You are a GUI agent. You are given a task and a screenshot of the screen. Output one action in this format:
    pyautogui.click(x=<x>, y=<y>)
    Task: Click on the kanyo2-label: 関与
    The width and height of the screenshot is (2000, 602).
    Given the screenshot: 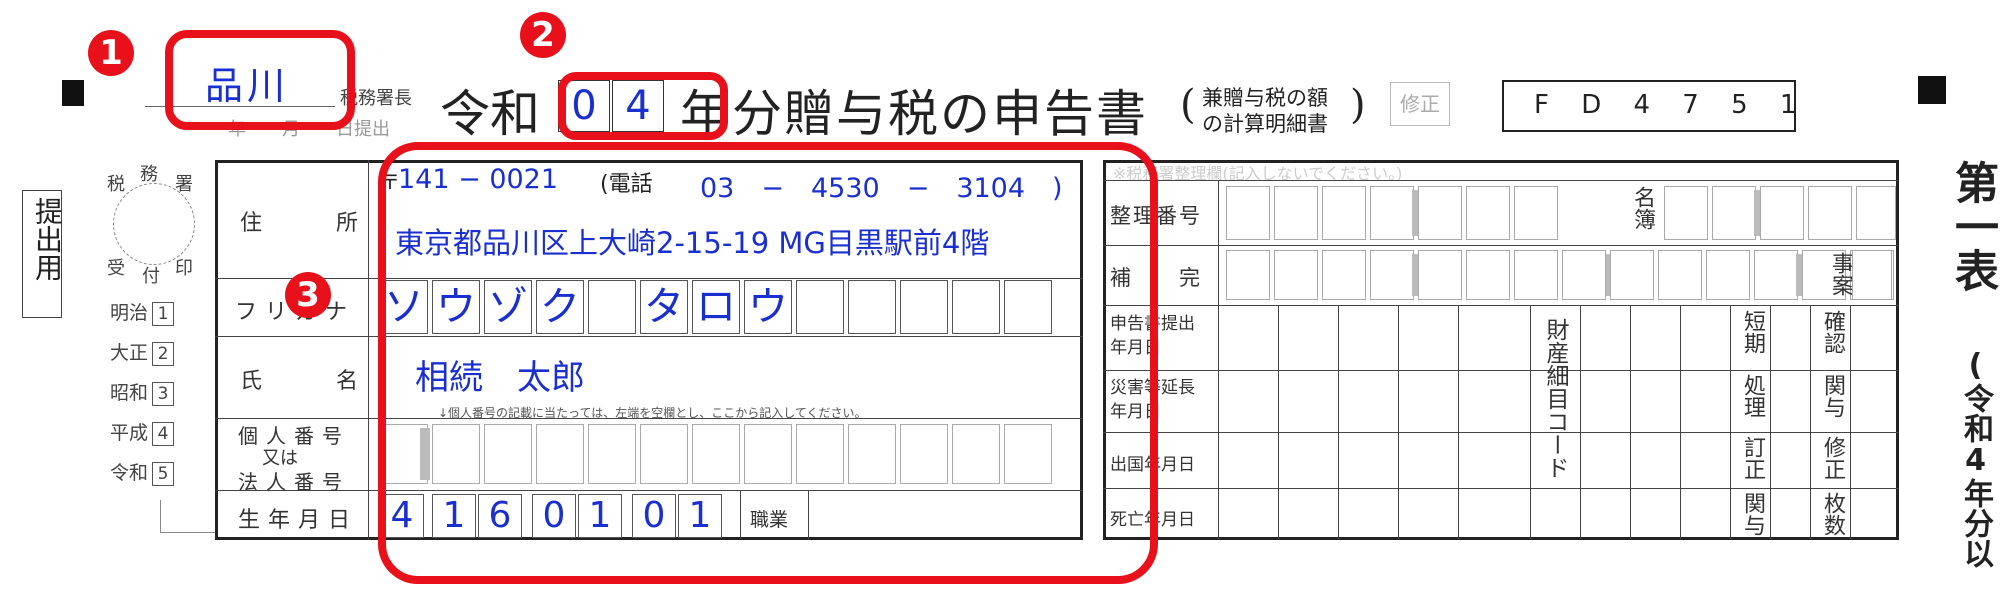 What is the action you would take?
    pyautogui.click(x=1832, y=396)
    